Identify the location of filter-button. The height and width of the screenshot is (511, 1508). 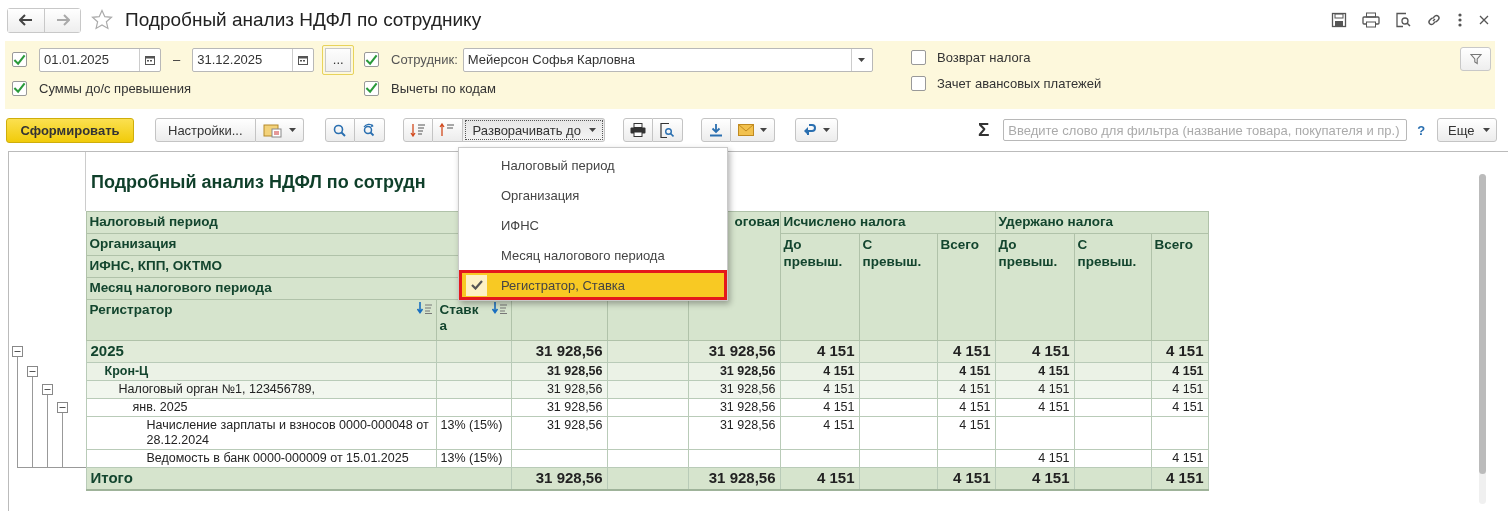
(1475, 59).